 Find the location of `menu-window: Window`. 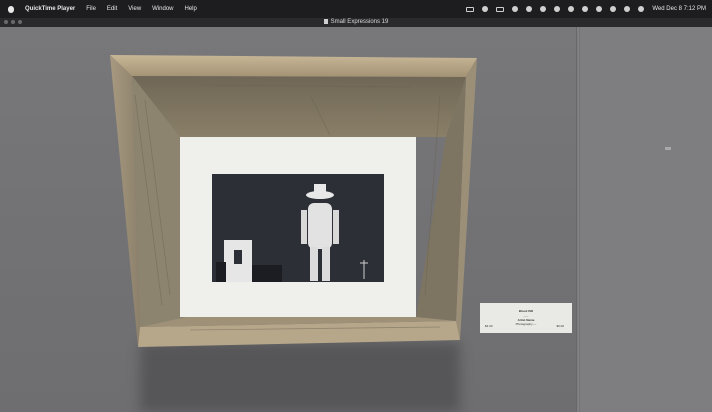

menu-window: Window is located at coordinates (162, 9).